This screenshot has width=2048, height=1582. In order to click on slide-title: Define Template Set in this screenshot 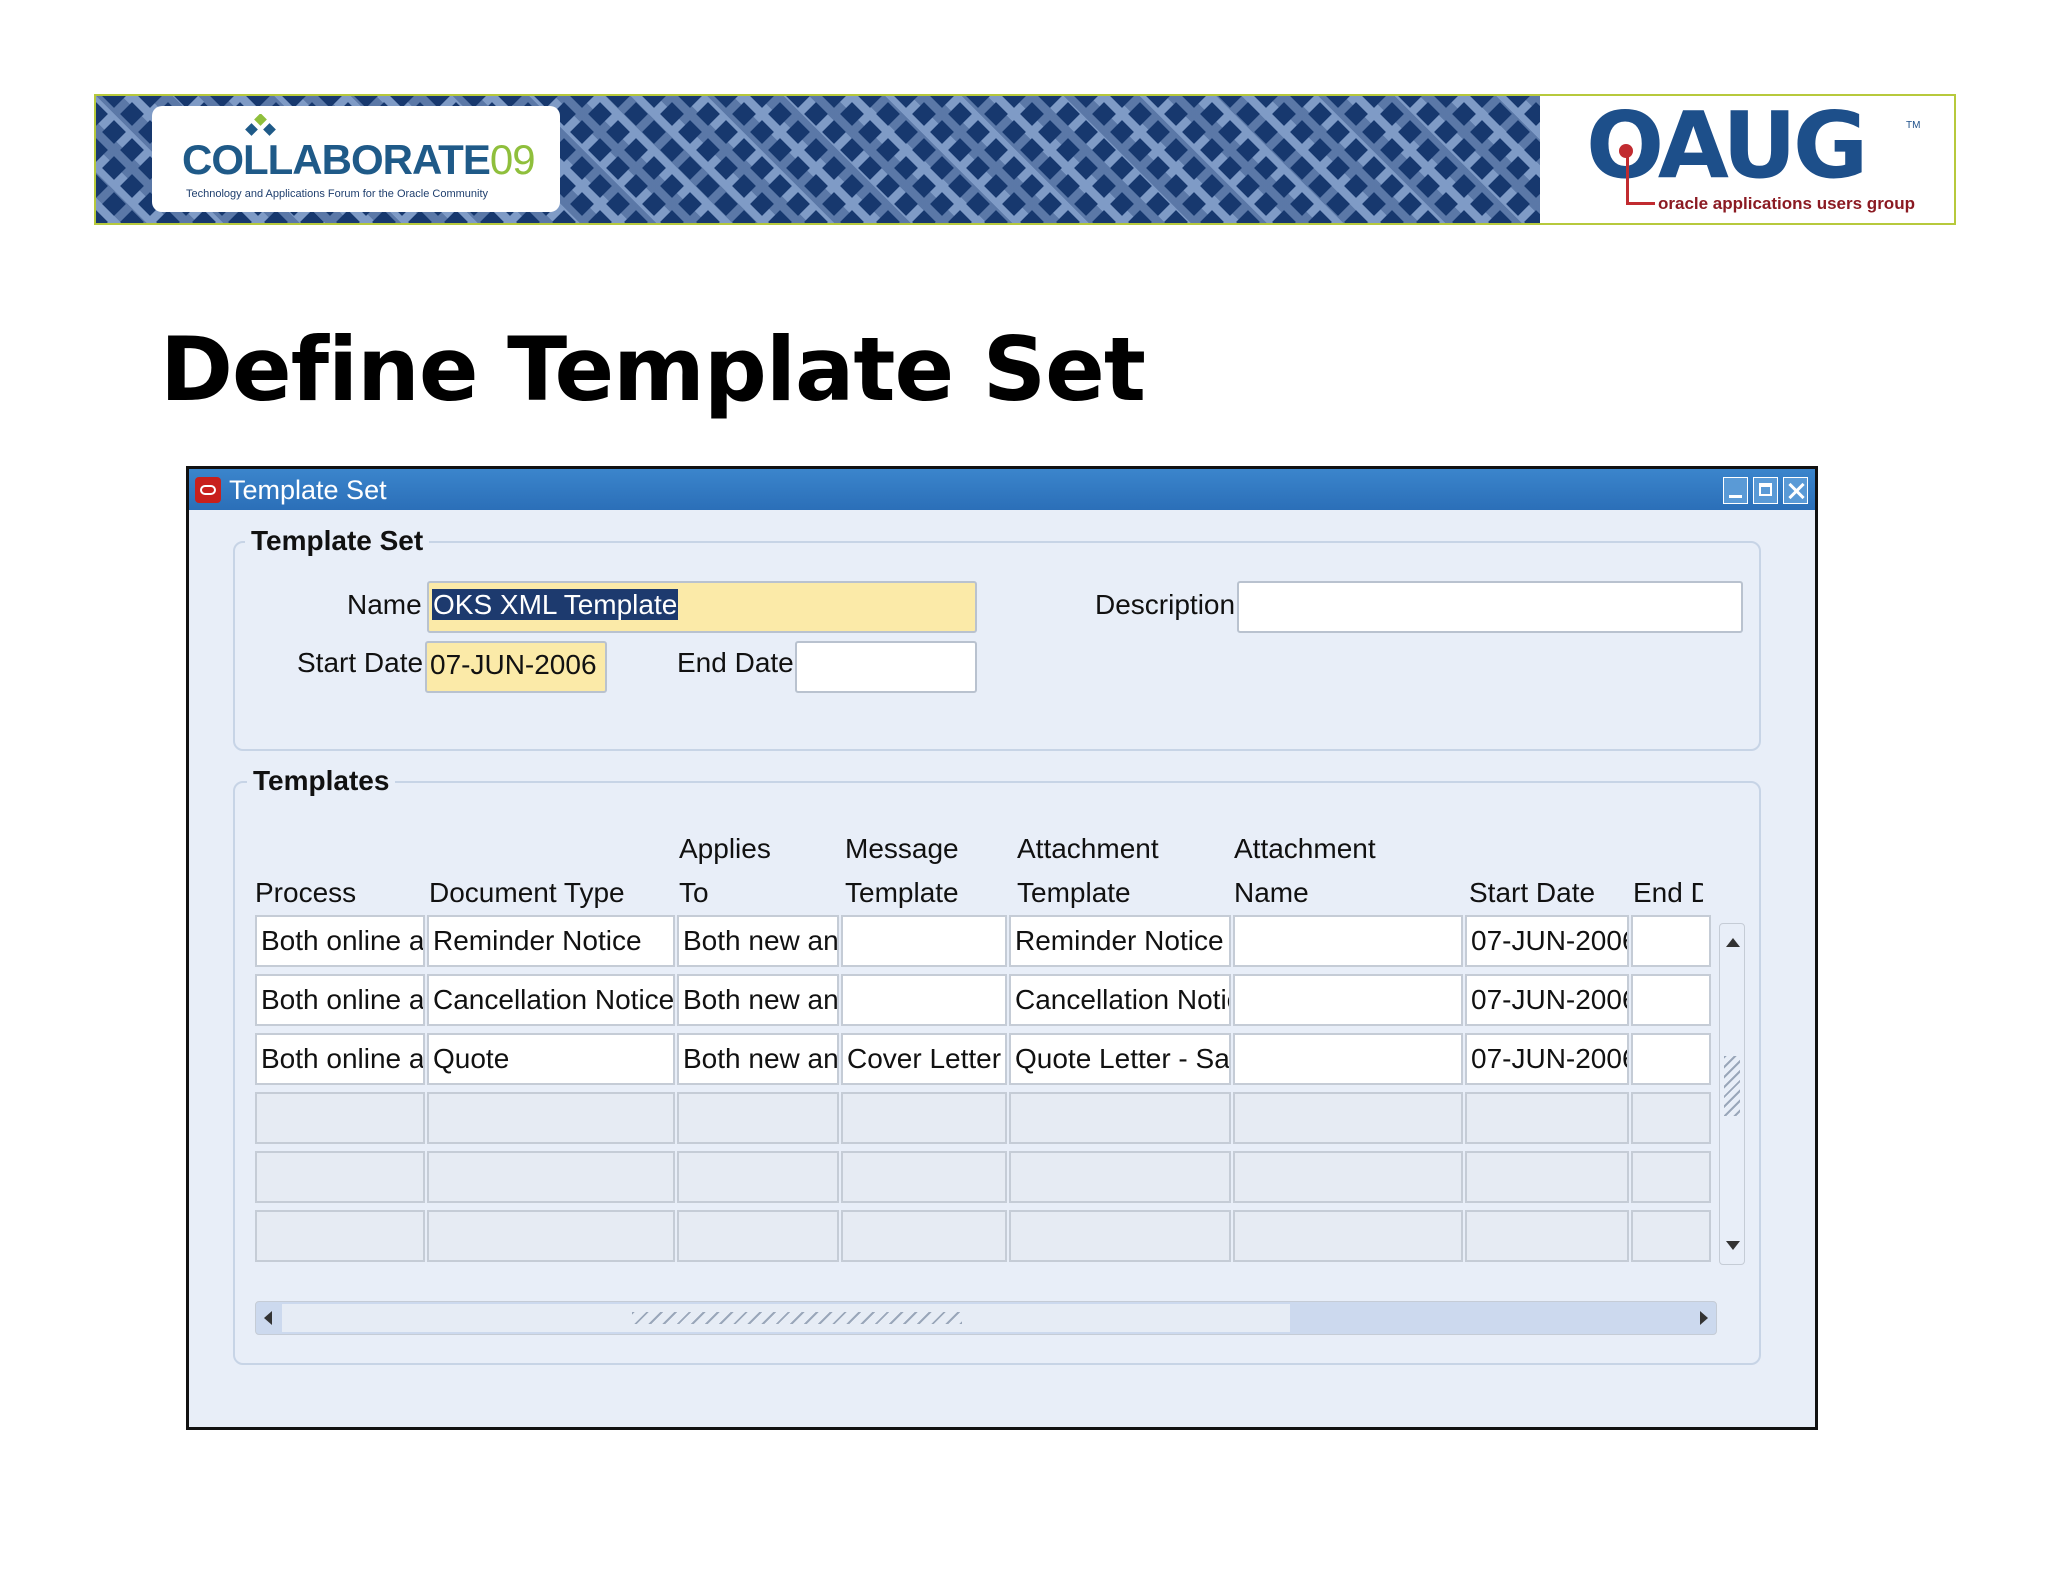, I will do `click(653, 369)`.